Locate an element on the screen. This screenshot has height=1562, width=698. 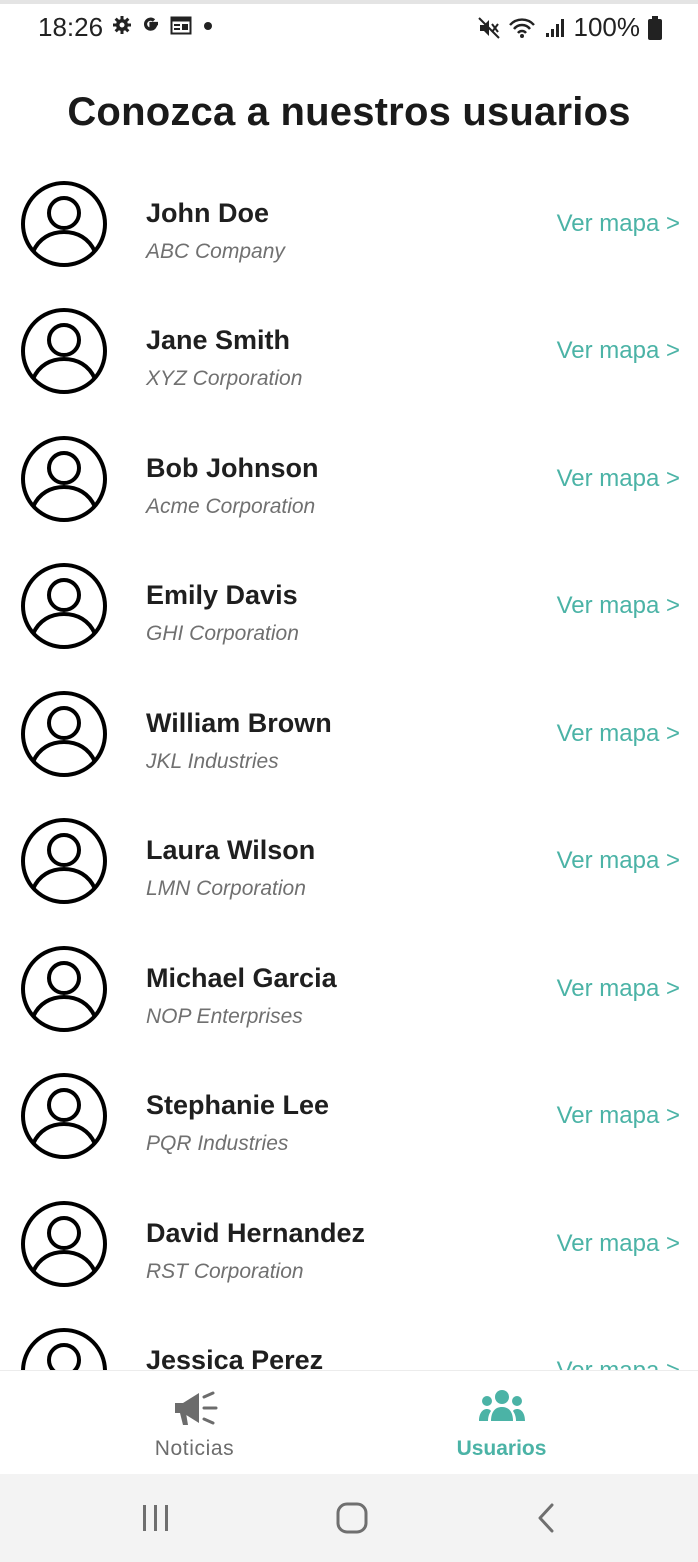
user-company: LMN Corporation is located at coordinates (226, 888).